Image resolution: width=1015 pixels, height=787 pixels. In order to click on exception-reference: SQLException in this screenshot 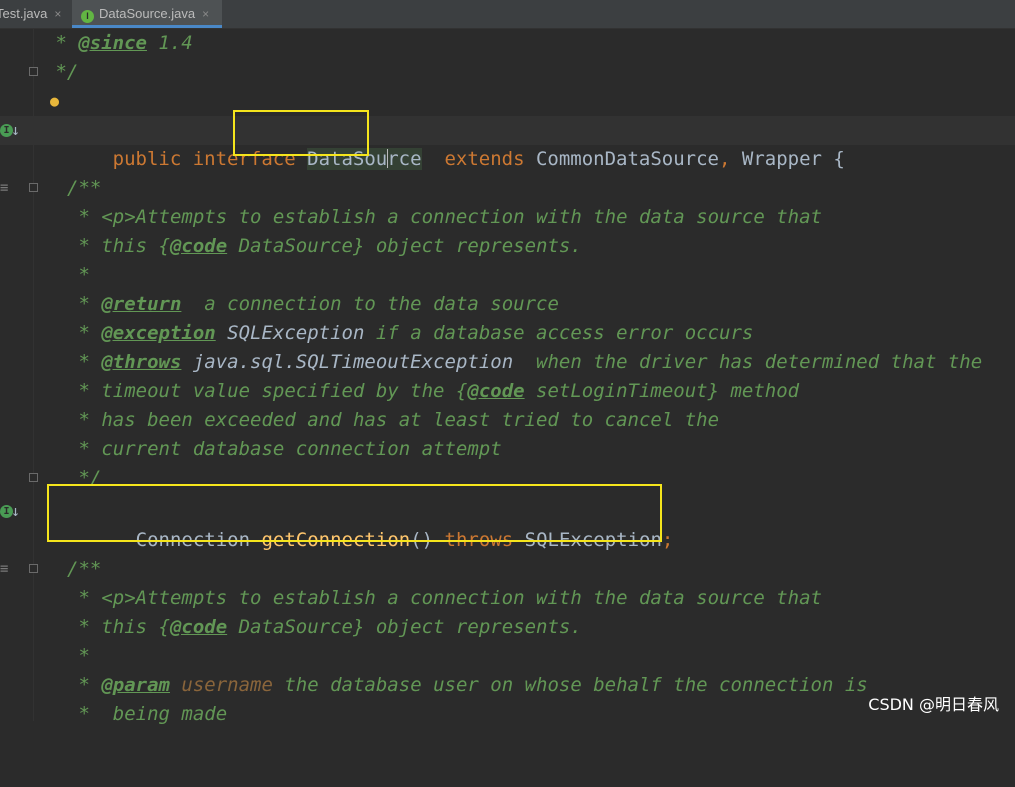, I will do `click(290, 333)`.